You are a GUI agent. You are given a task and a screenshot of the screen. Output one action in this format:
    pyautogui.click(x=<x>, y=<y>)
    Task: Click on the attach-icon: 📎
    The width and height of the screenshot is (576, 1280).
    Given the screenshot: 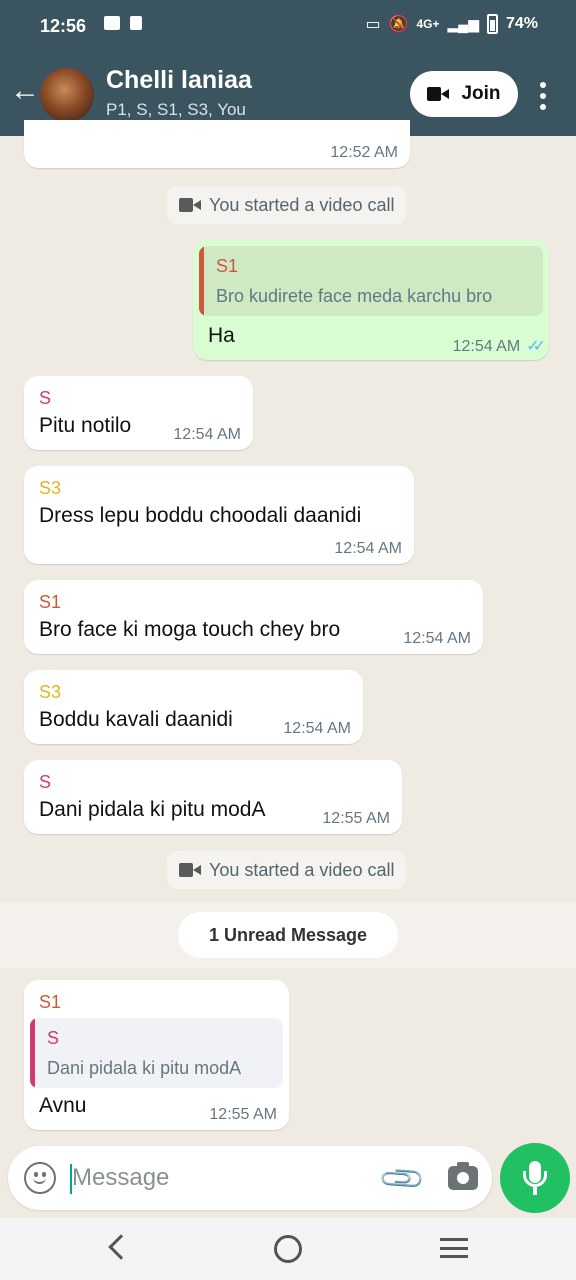 What is the action you would take?
    pyautogui.click(x=402, y=1179)
    